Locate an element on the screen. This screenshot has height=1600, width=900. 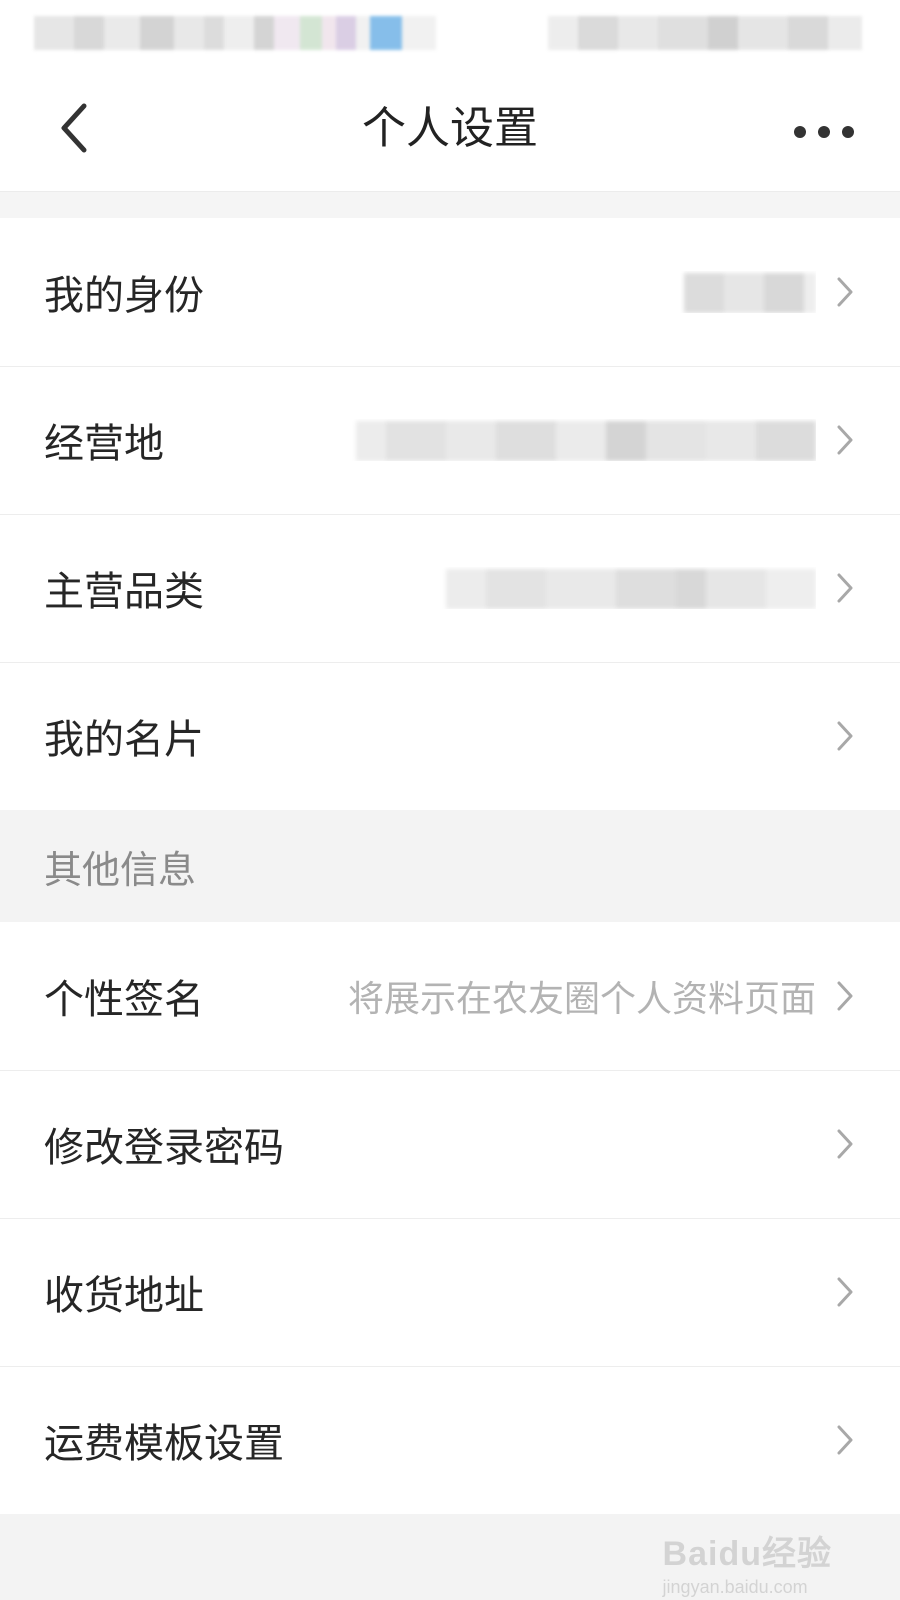
row-my-identity: 我的身份 is located at coordinates (450, 292).